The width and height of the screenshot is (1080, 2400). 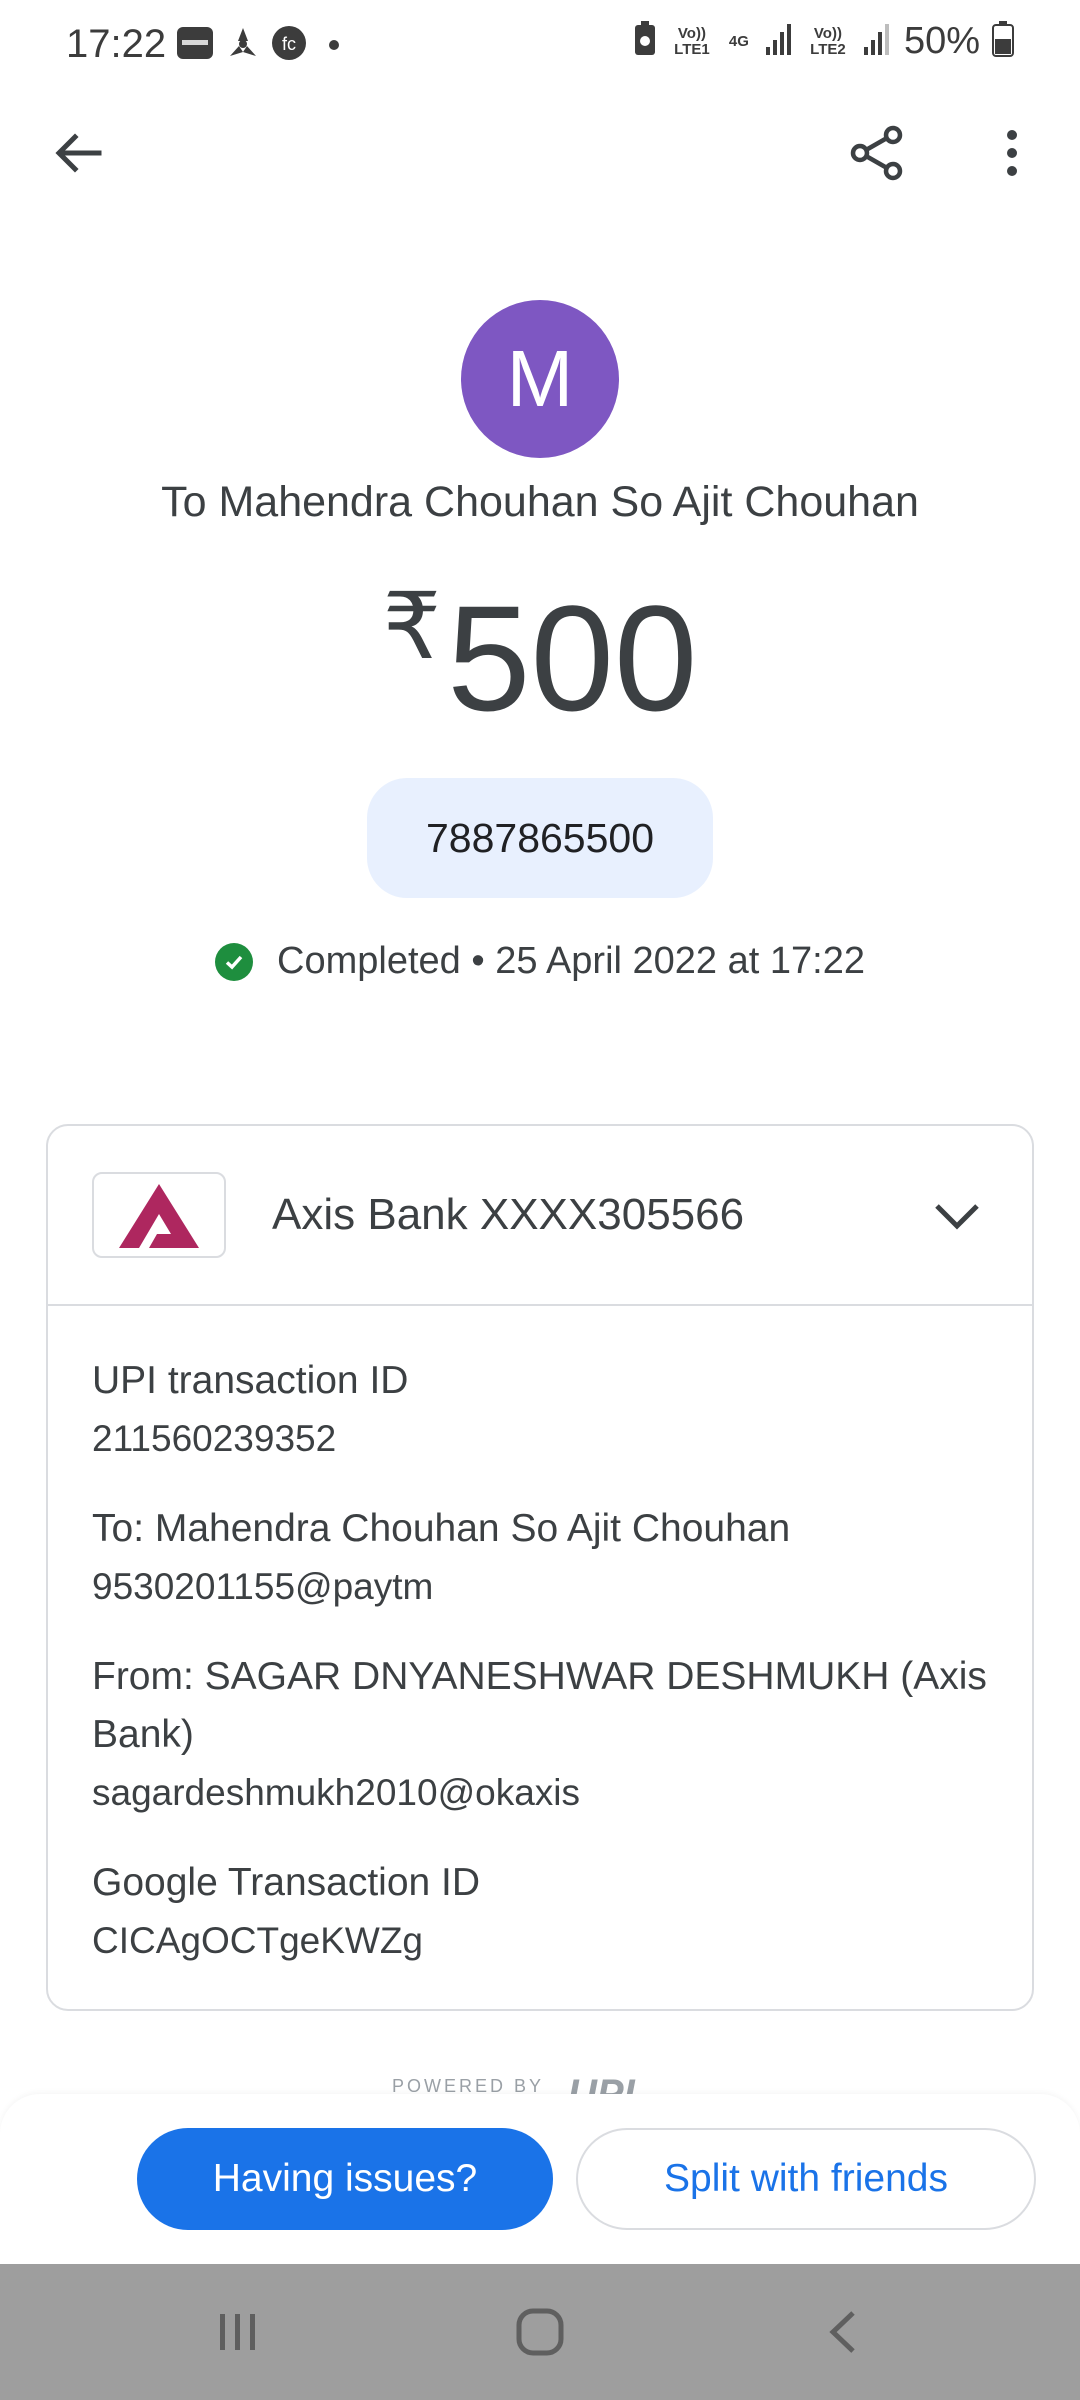 What do you see at coordinates (542, 1439) in the screenshot?
I see `detail-value: 211560239352` at bounding box center [542, 1439].